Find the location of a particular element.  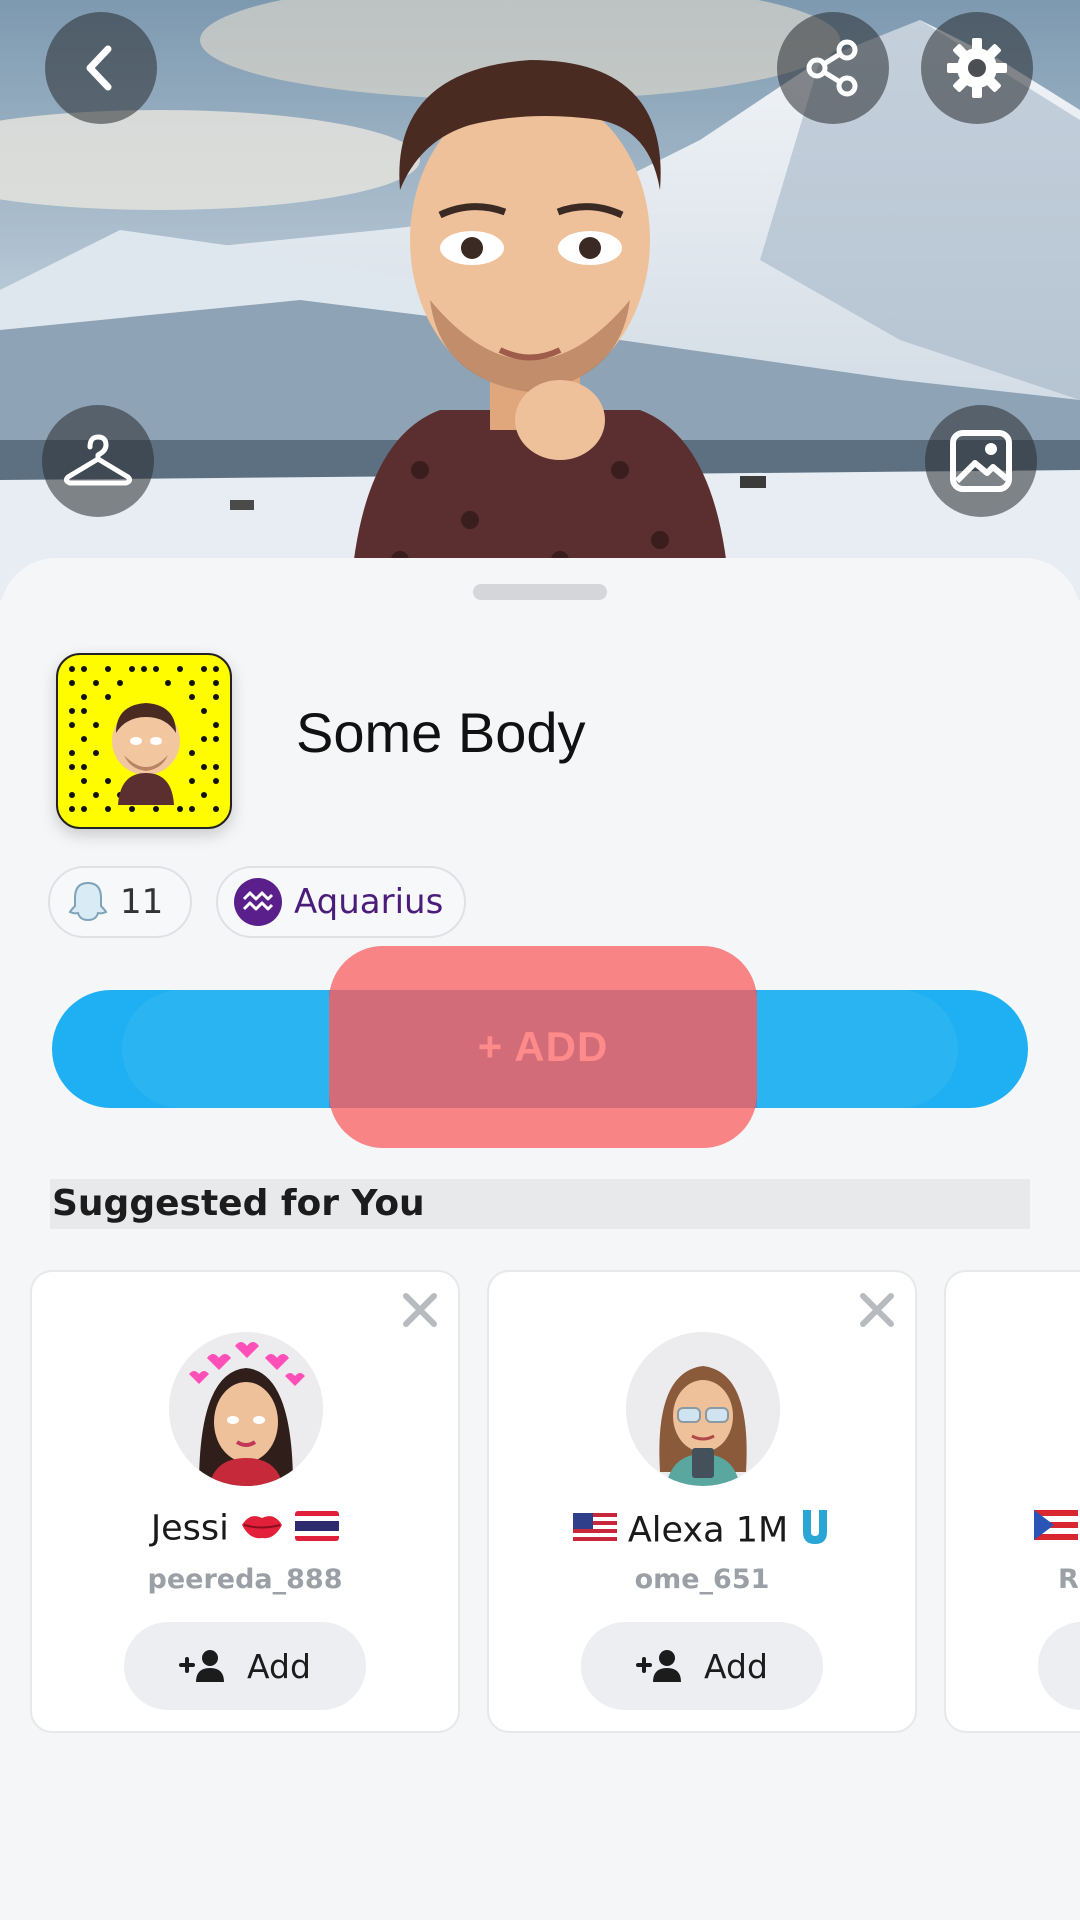

zodiac-label: Aquarius is located at coordinates (369, 902).